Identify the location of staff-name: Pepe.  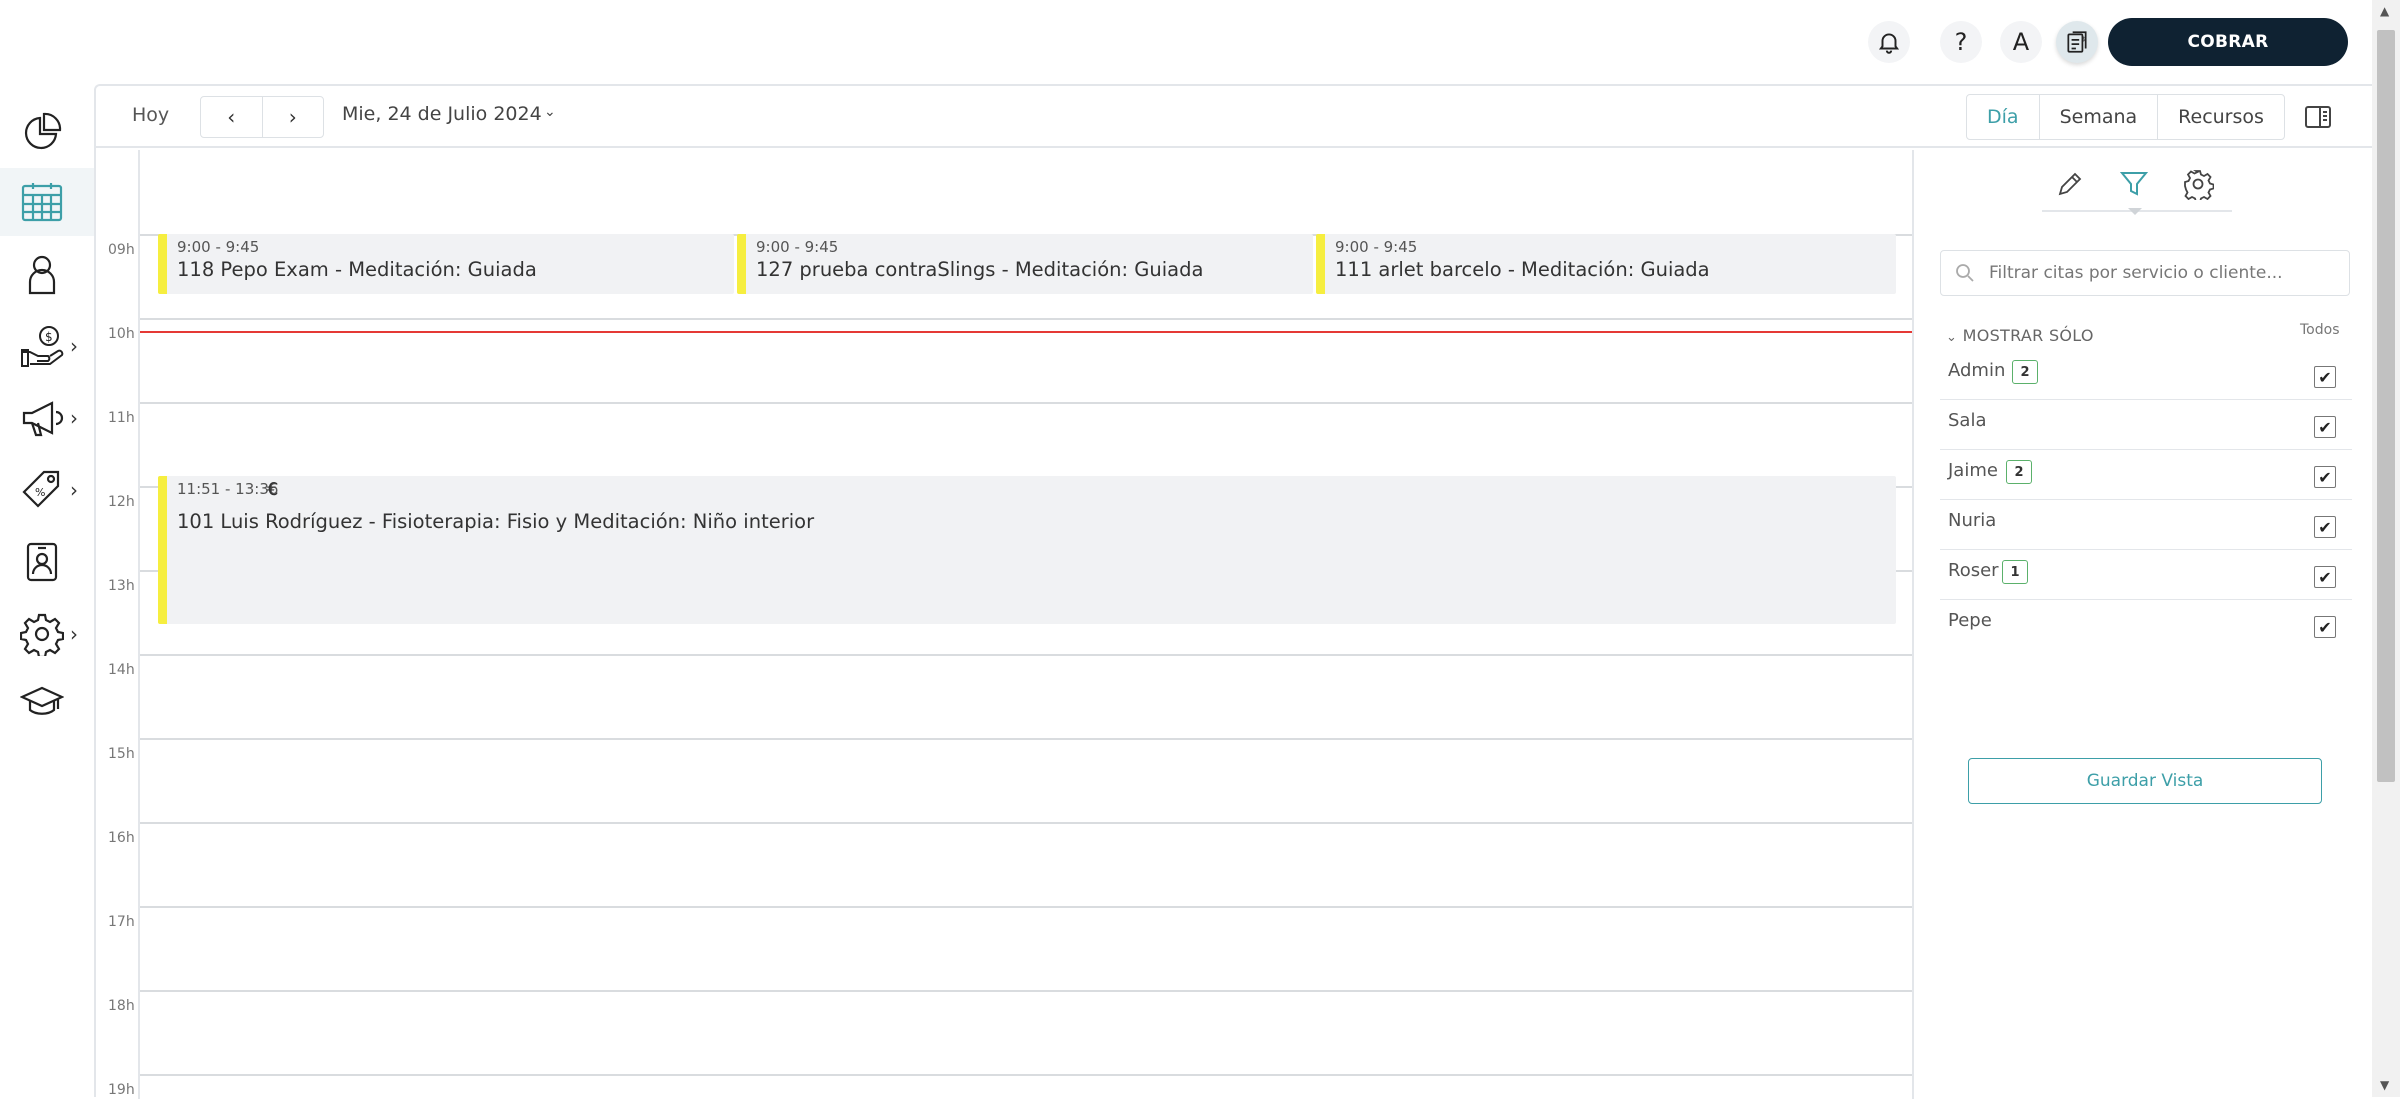
(1970, 620).